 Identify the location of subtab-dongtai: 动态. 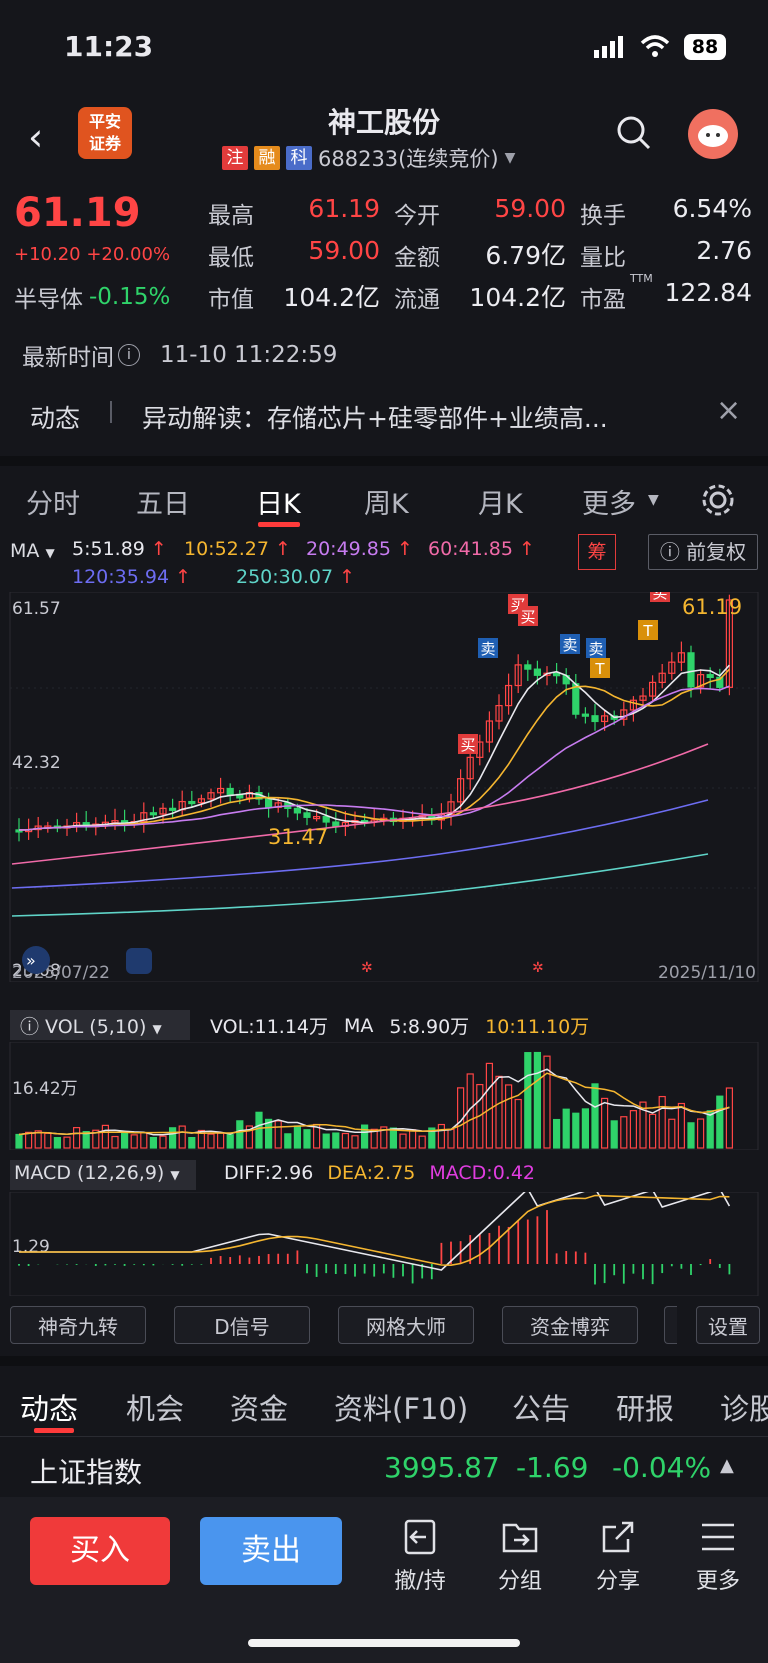
(49, 1407).